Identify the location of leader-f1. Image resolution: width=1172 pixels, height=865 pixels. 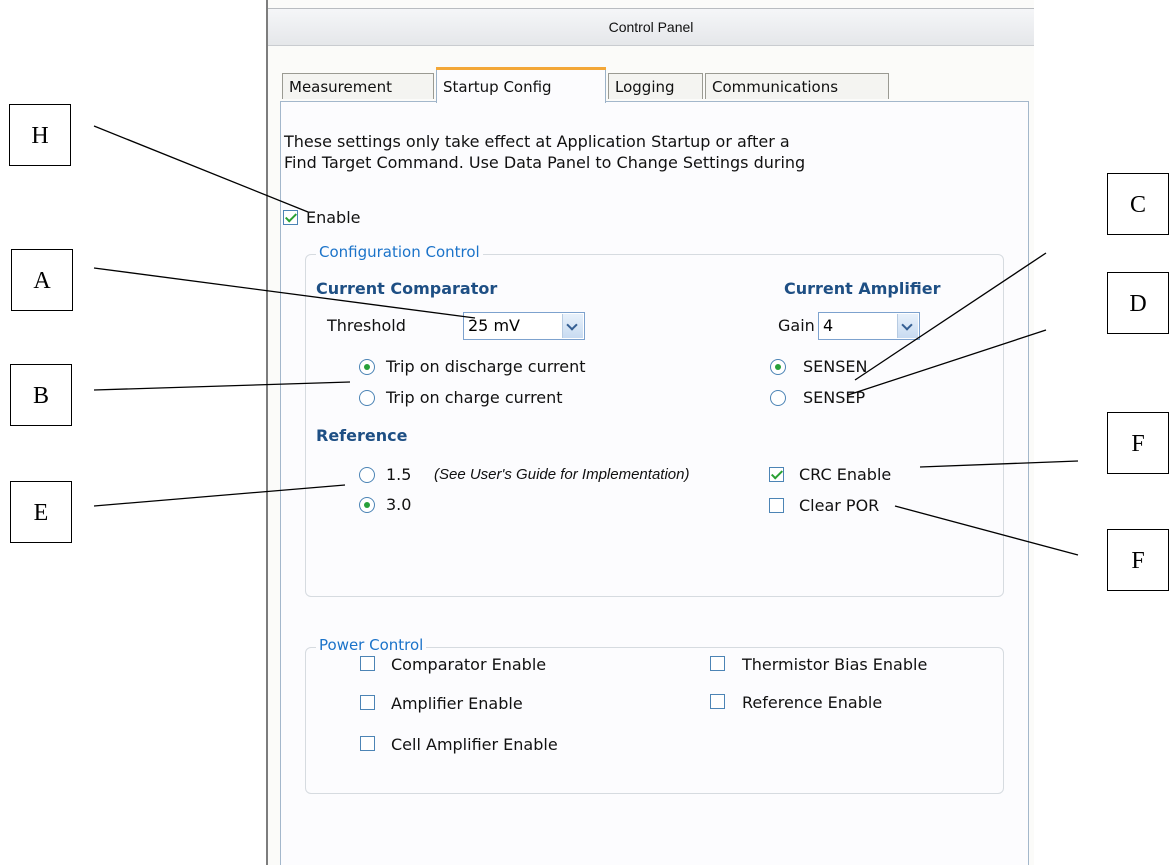
(999, 464).